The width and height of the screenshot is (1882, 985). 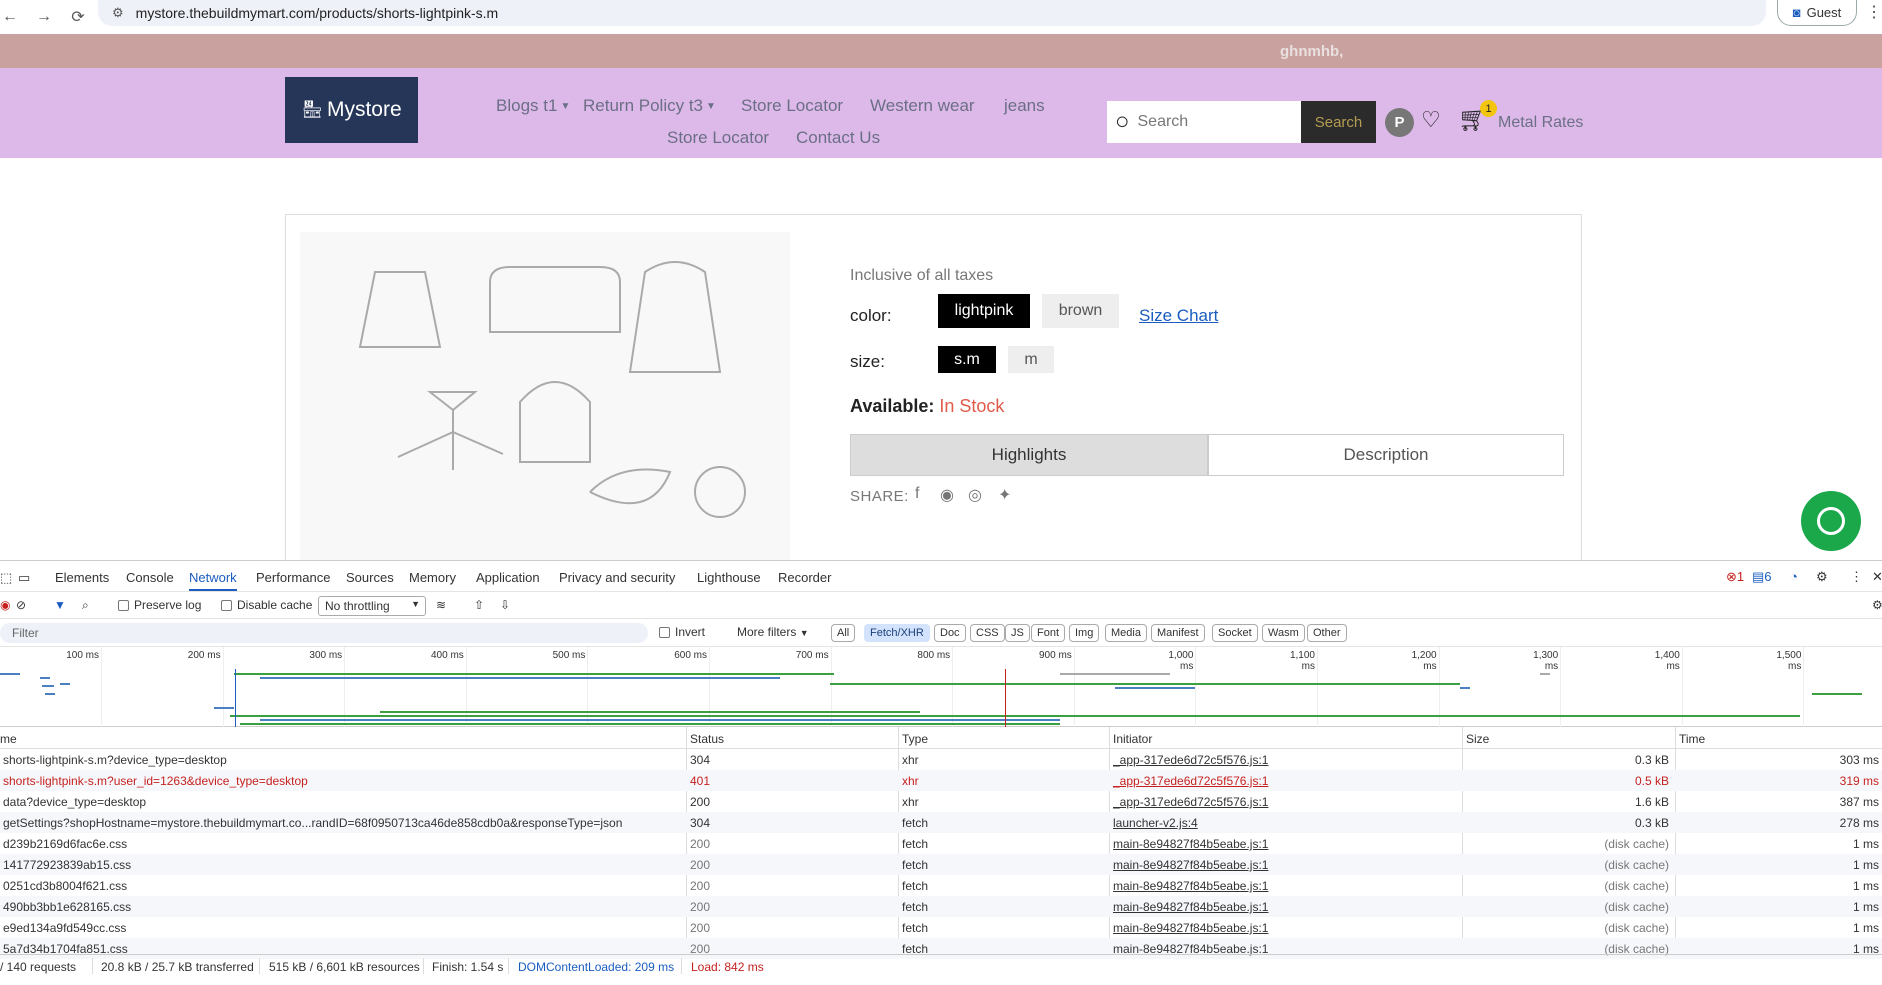 What do you see at coordinates (1399, 122) in the screenshot?
I see `user-avatar: P` at bounding box center [1399, 122].